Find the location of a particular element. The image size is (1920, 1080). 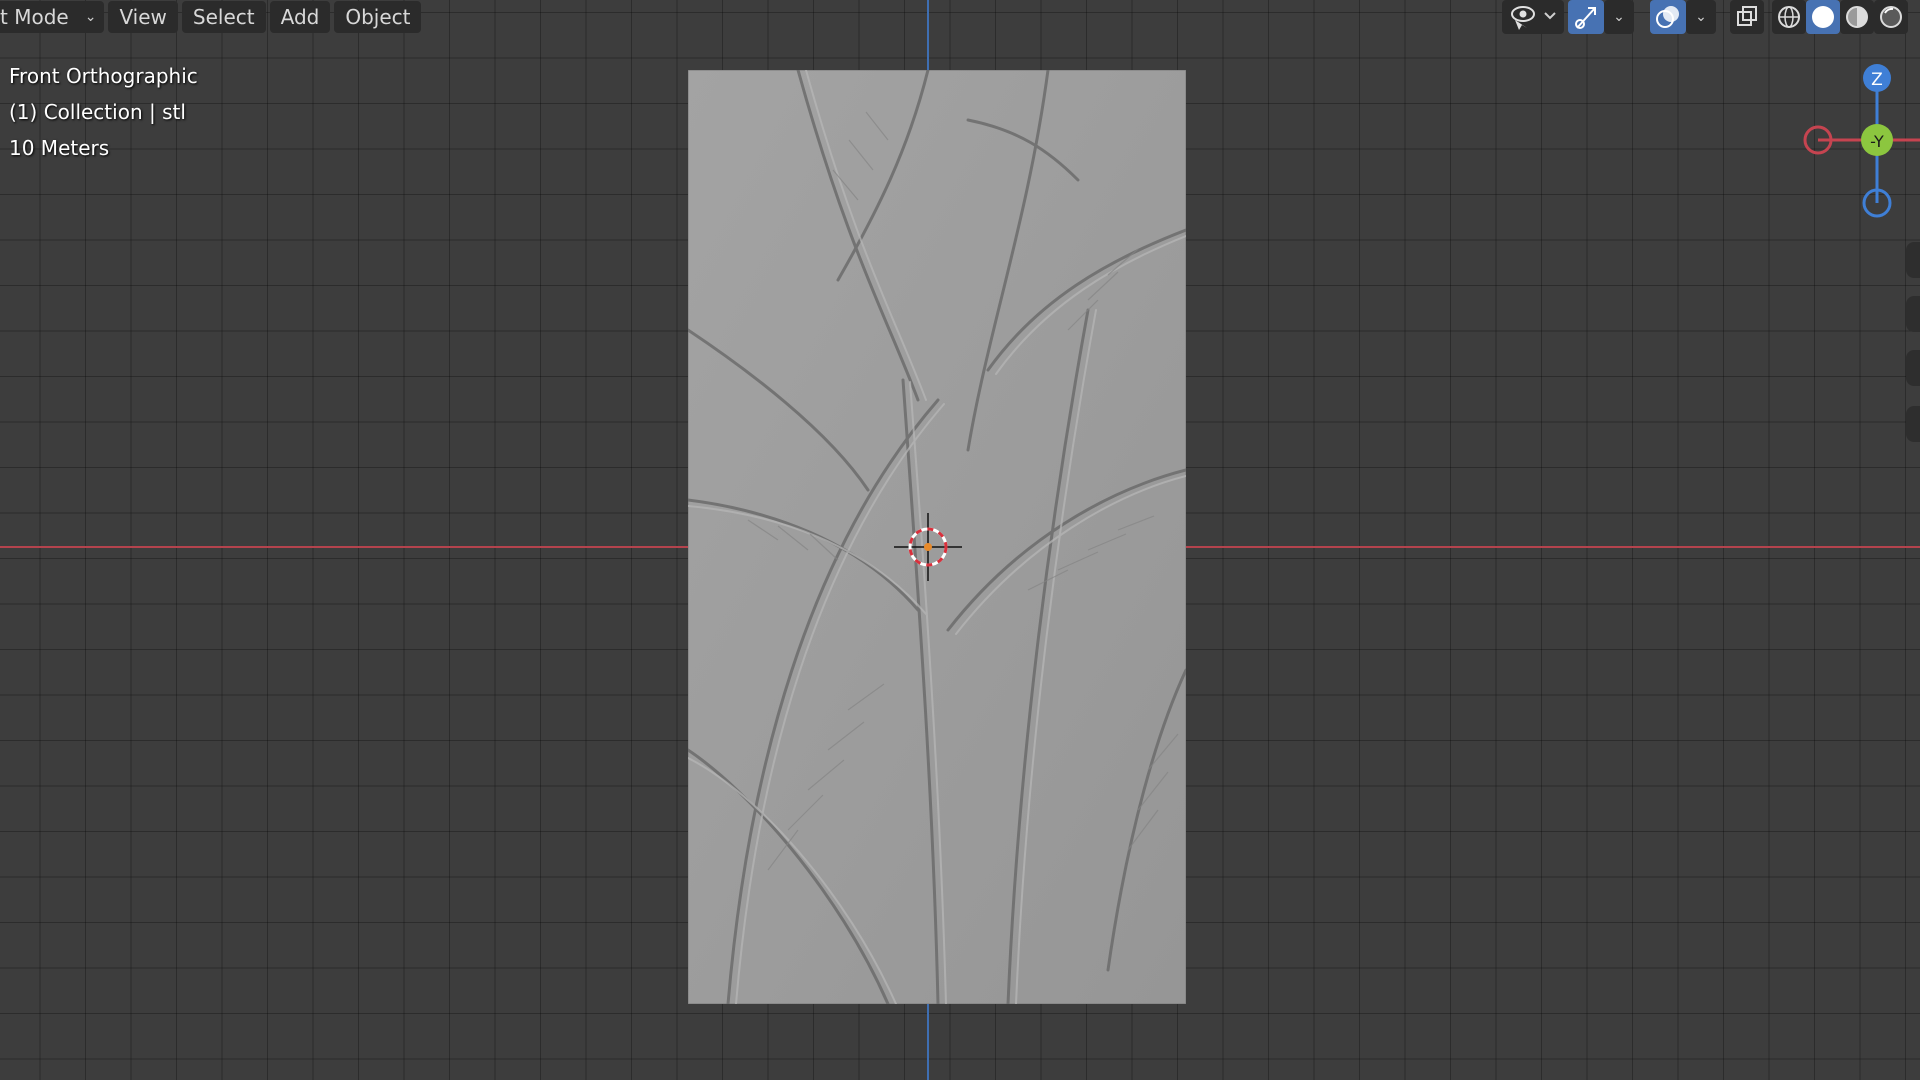

overlay-dropdown: ⌄ is located at coordinates (1701, 17).